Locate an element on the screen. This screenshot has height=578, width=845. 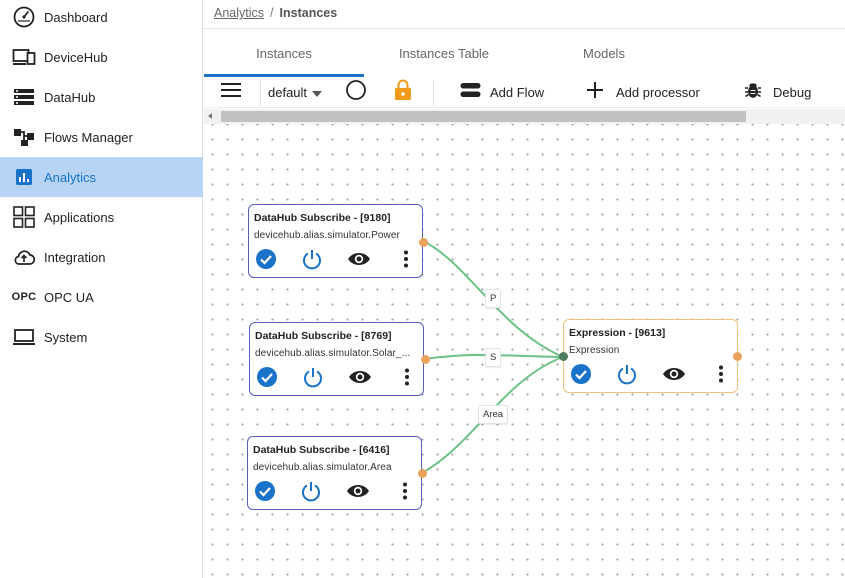
canvas-horizontal-scrollbar is located at coordinates (524, 116).